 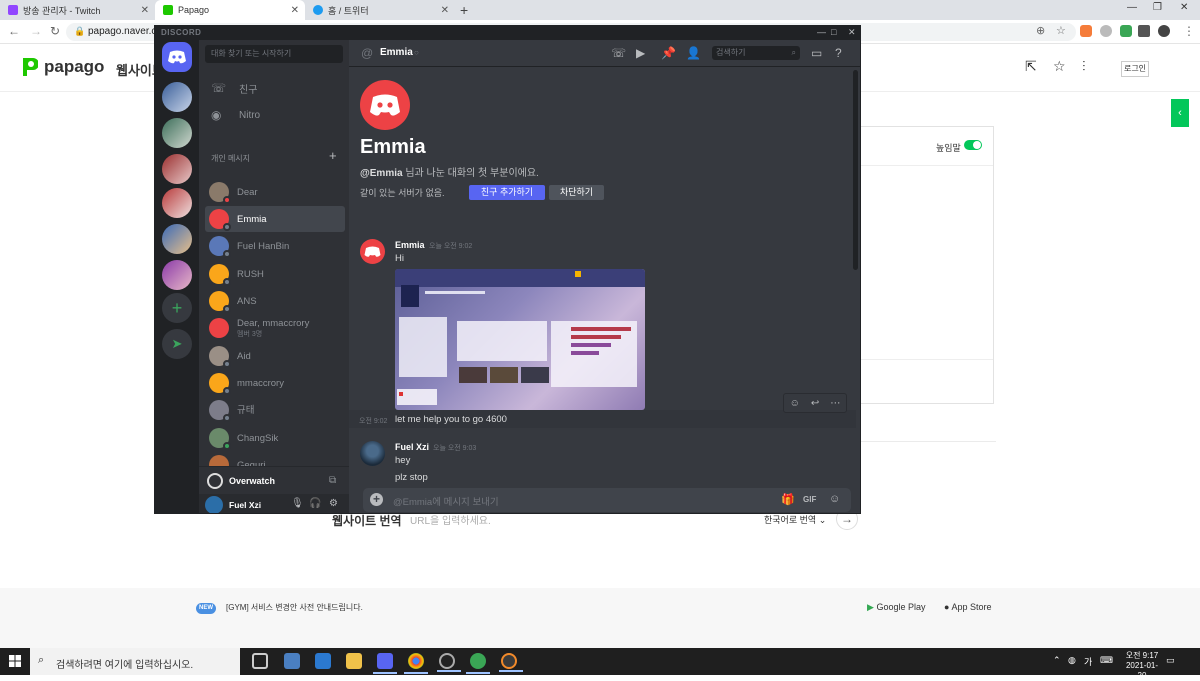 What do you see at coordinates (1061, 30) in the screenshot?
I see `bookmark-star-icon: ☆` at bounding box center [1061, 30].